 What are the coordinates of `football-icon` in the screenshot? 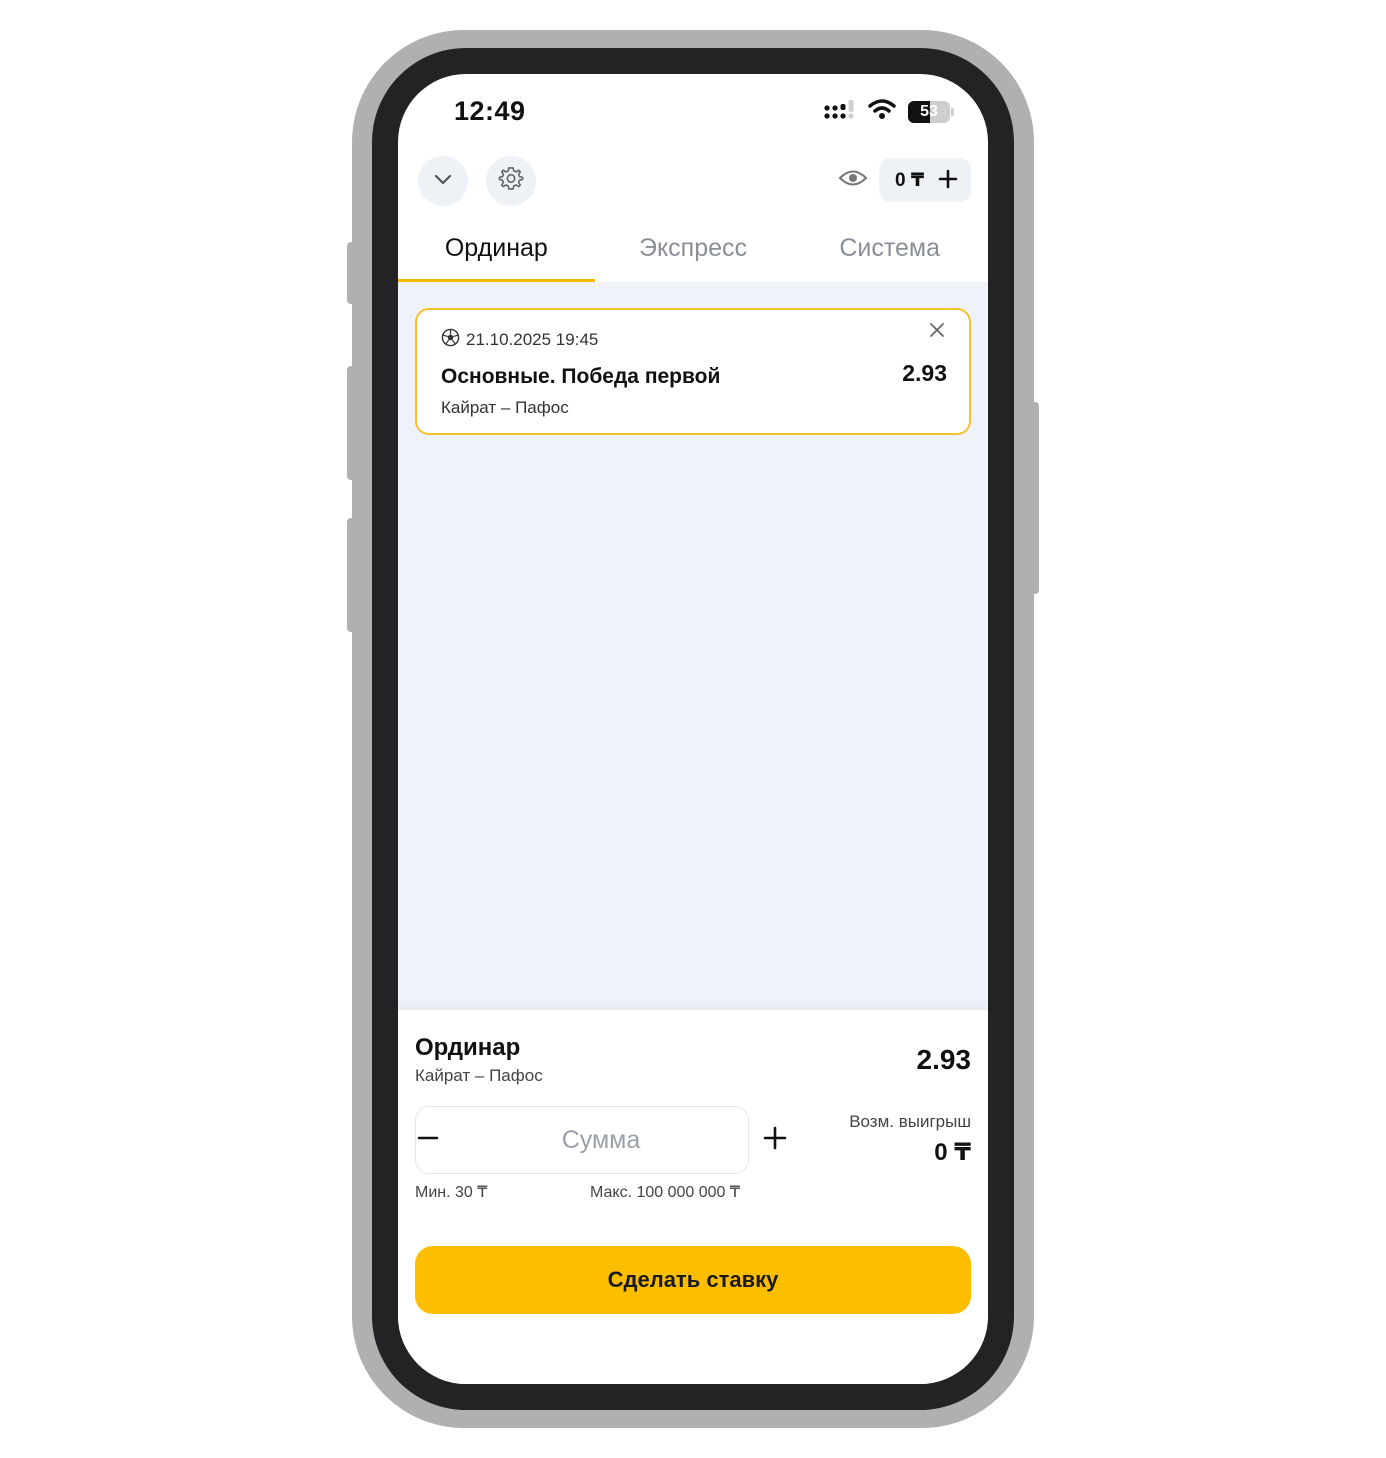 It's located at (450, 340).